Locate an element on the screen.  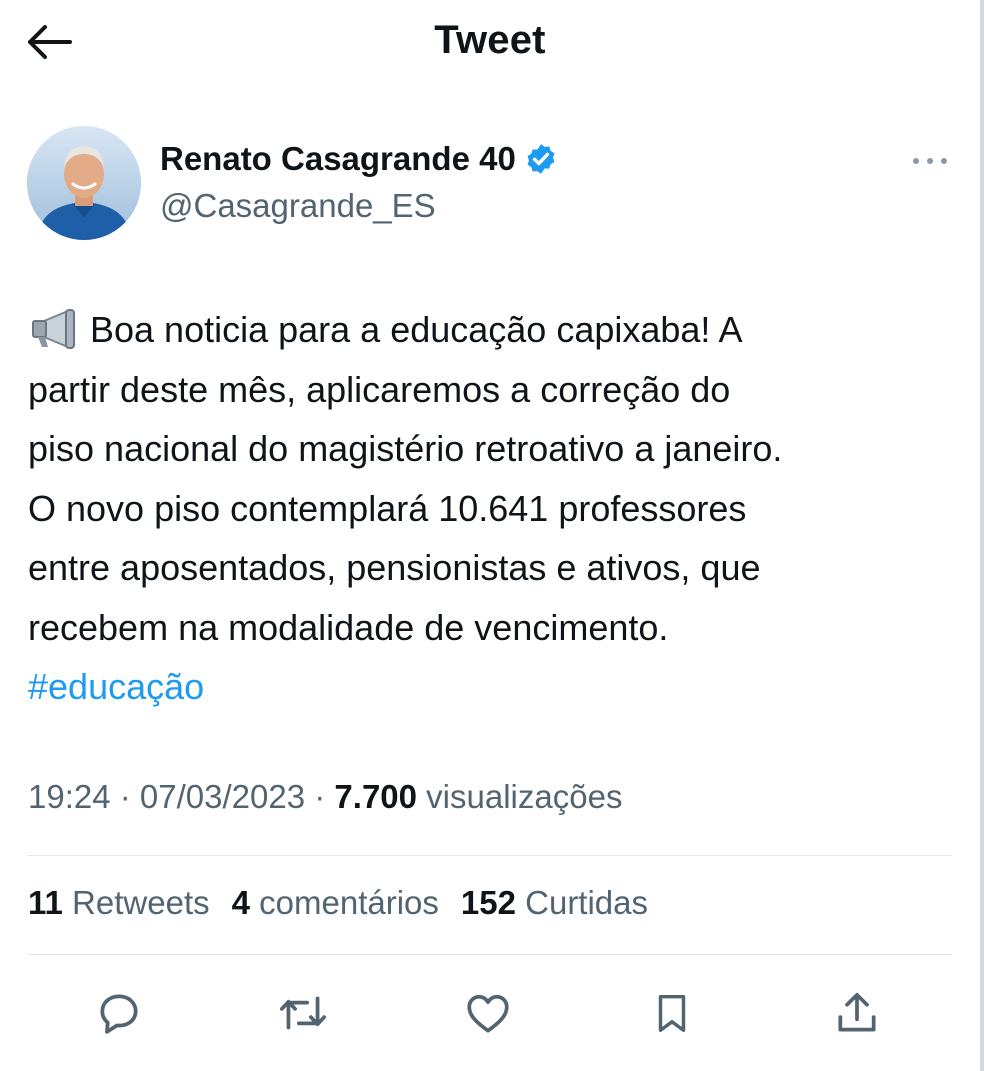
reply-button is located at coordinates (119, 1013).